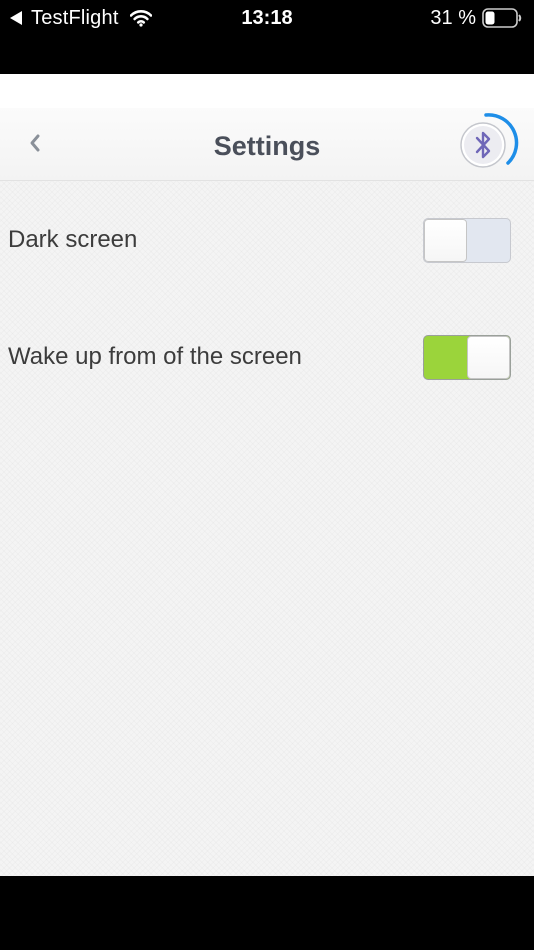 The width and height of the screenshot is (534, 950). Describe the element at coordinates (453, 18) in the screenshot. I see `battery-percentage: 31 %` at that location.